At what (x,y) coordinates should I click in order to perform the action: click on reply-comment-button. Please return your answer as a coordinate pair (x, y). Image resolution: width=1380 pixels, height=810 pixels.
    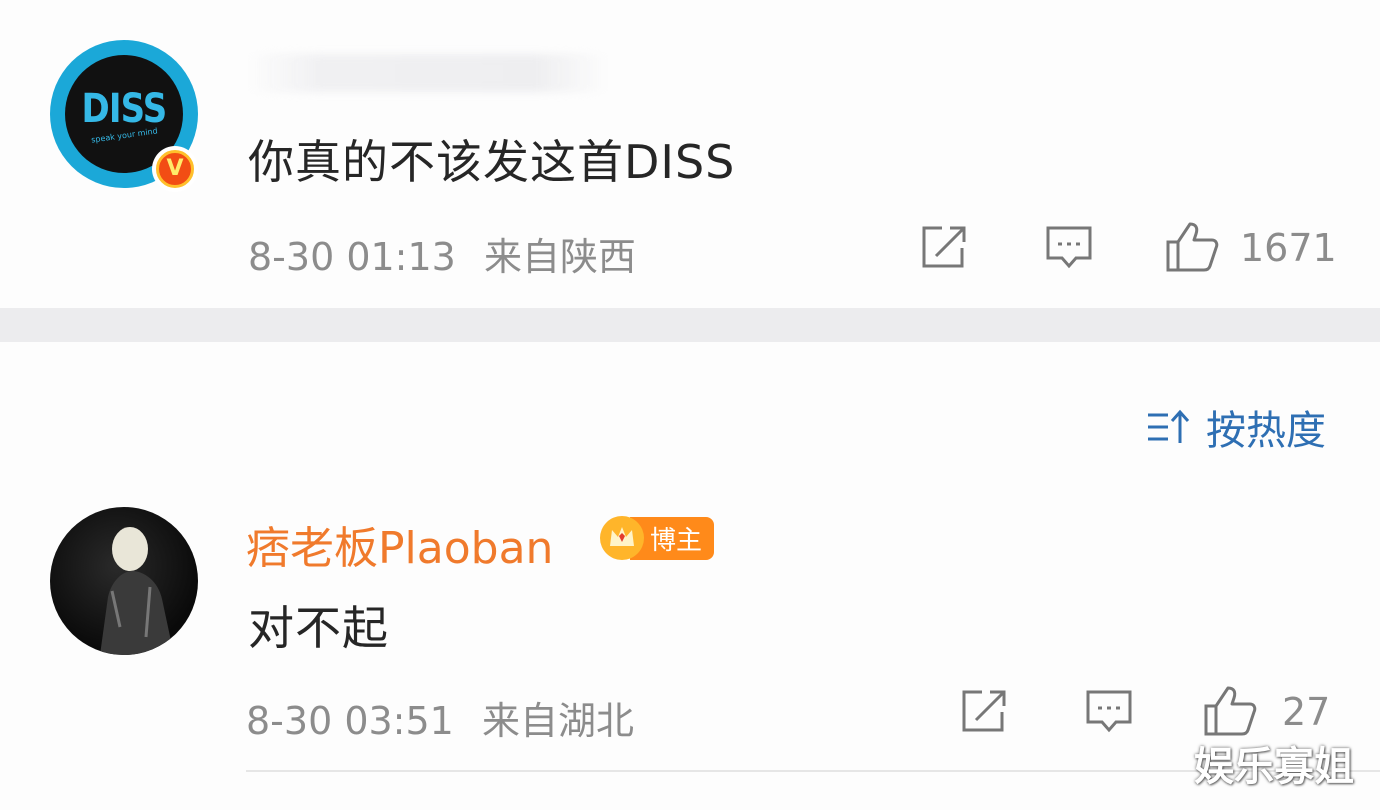
    Looking at the image, I should click on (1109, 712).